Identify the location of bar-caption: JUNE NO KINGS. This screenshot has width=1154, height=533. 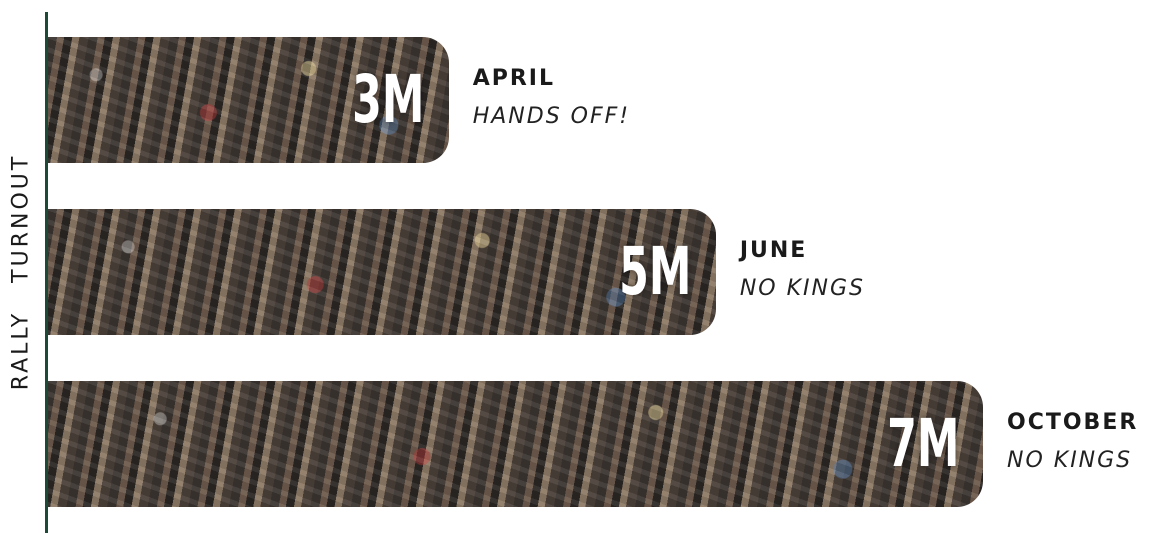
(802, 270).